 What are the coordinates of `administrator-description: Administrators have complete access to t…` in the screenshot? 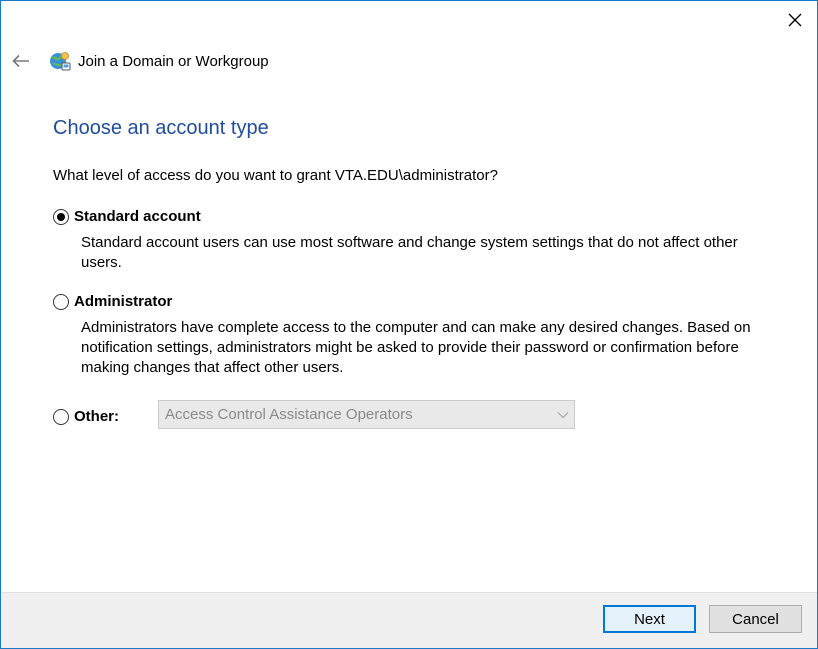 It's located at (416, 347).